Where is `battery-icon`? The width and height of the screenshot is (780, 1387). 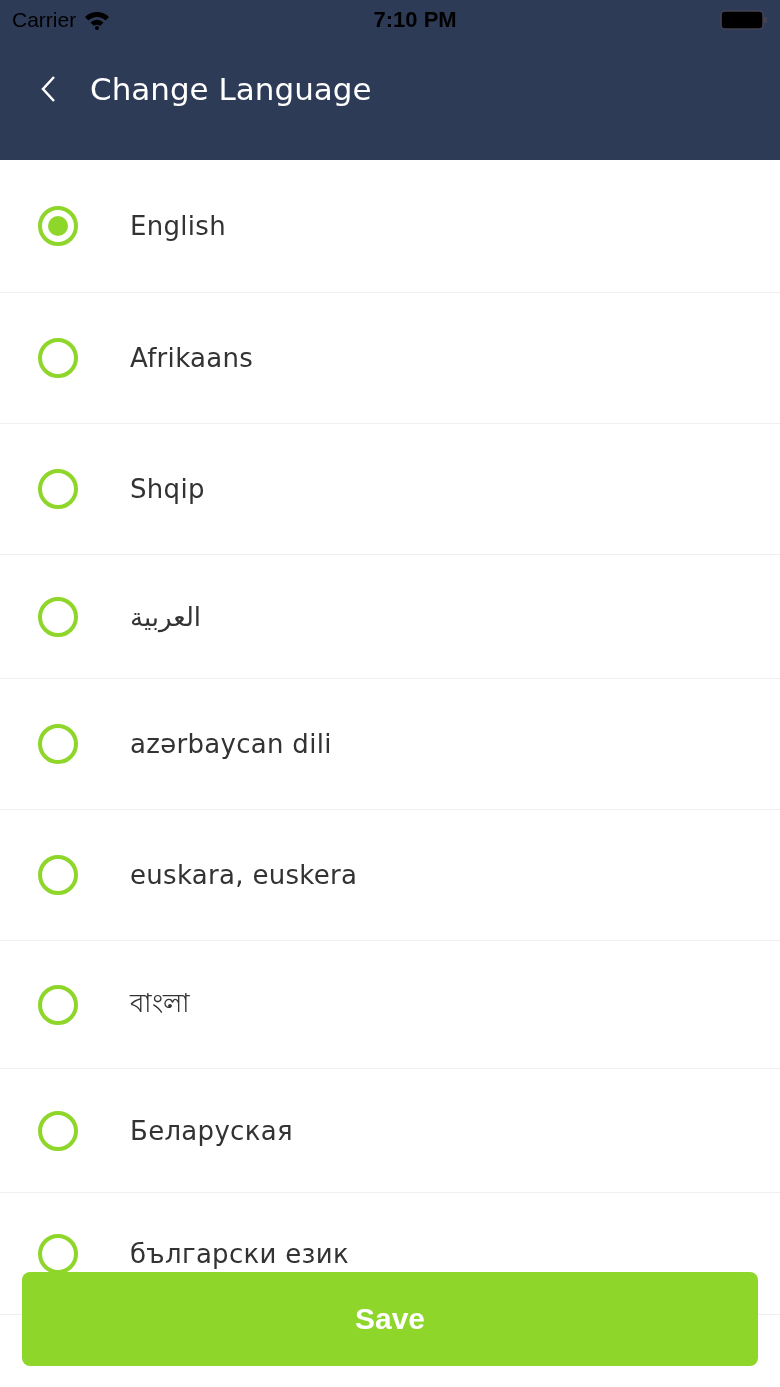
battery-icon is located at coordinates (744, 20).